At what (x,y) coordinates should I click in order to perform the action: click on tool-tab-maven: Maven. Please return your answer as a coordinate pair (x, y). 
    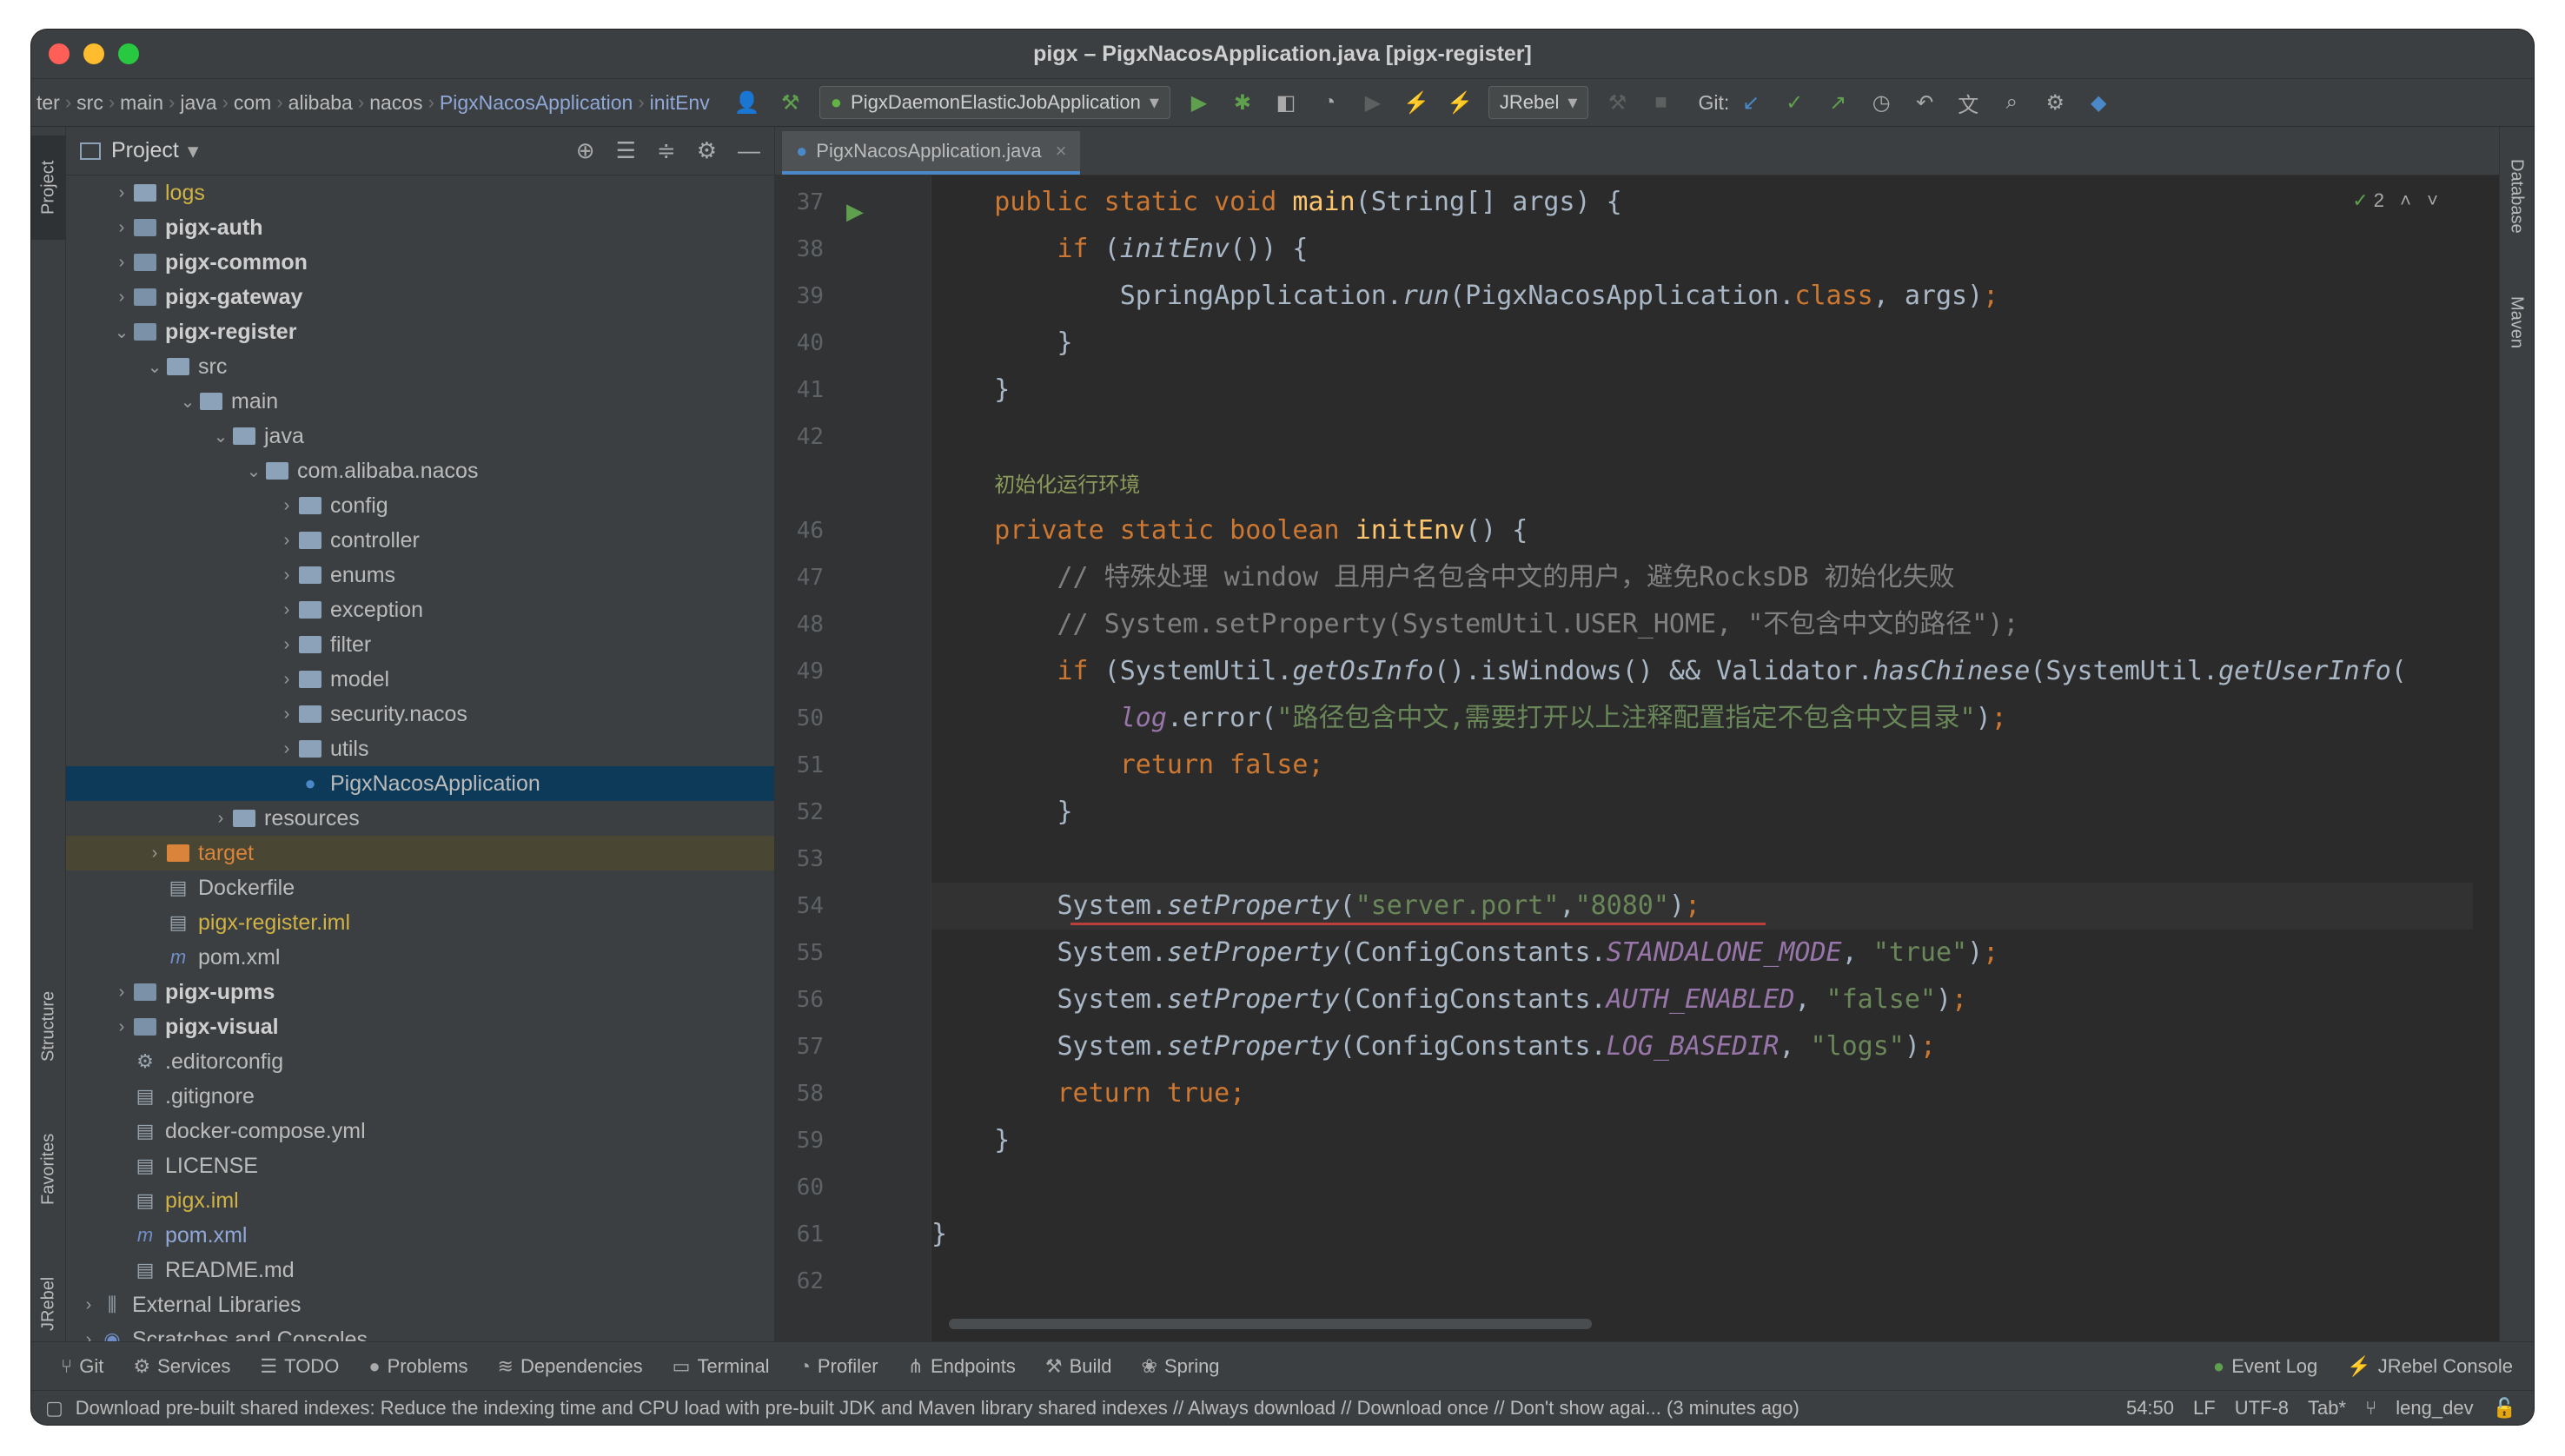
    Looking at the image, I should click on (2516, 322).